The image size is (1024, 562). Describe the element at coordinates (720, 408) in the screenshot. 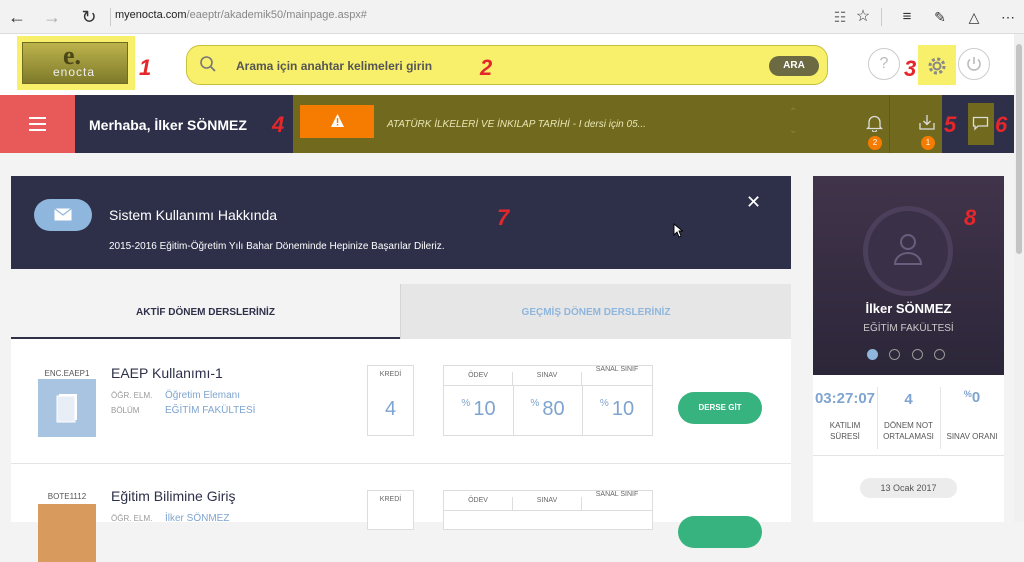

I see `go-to-course-button: DERSE GİT` at that location.